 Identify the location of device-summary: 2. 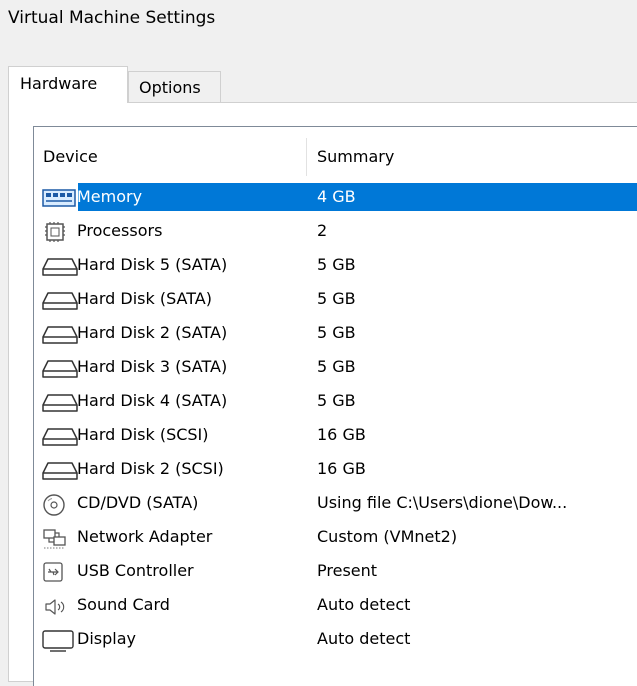
(322, 230).